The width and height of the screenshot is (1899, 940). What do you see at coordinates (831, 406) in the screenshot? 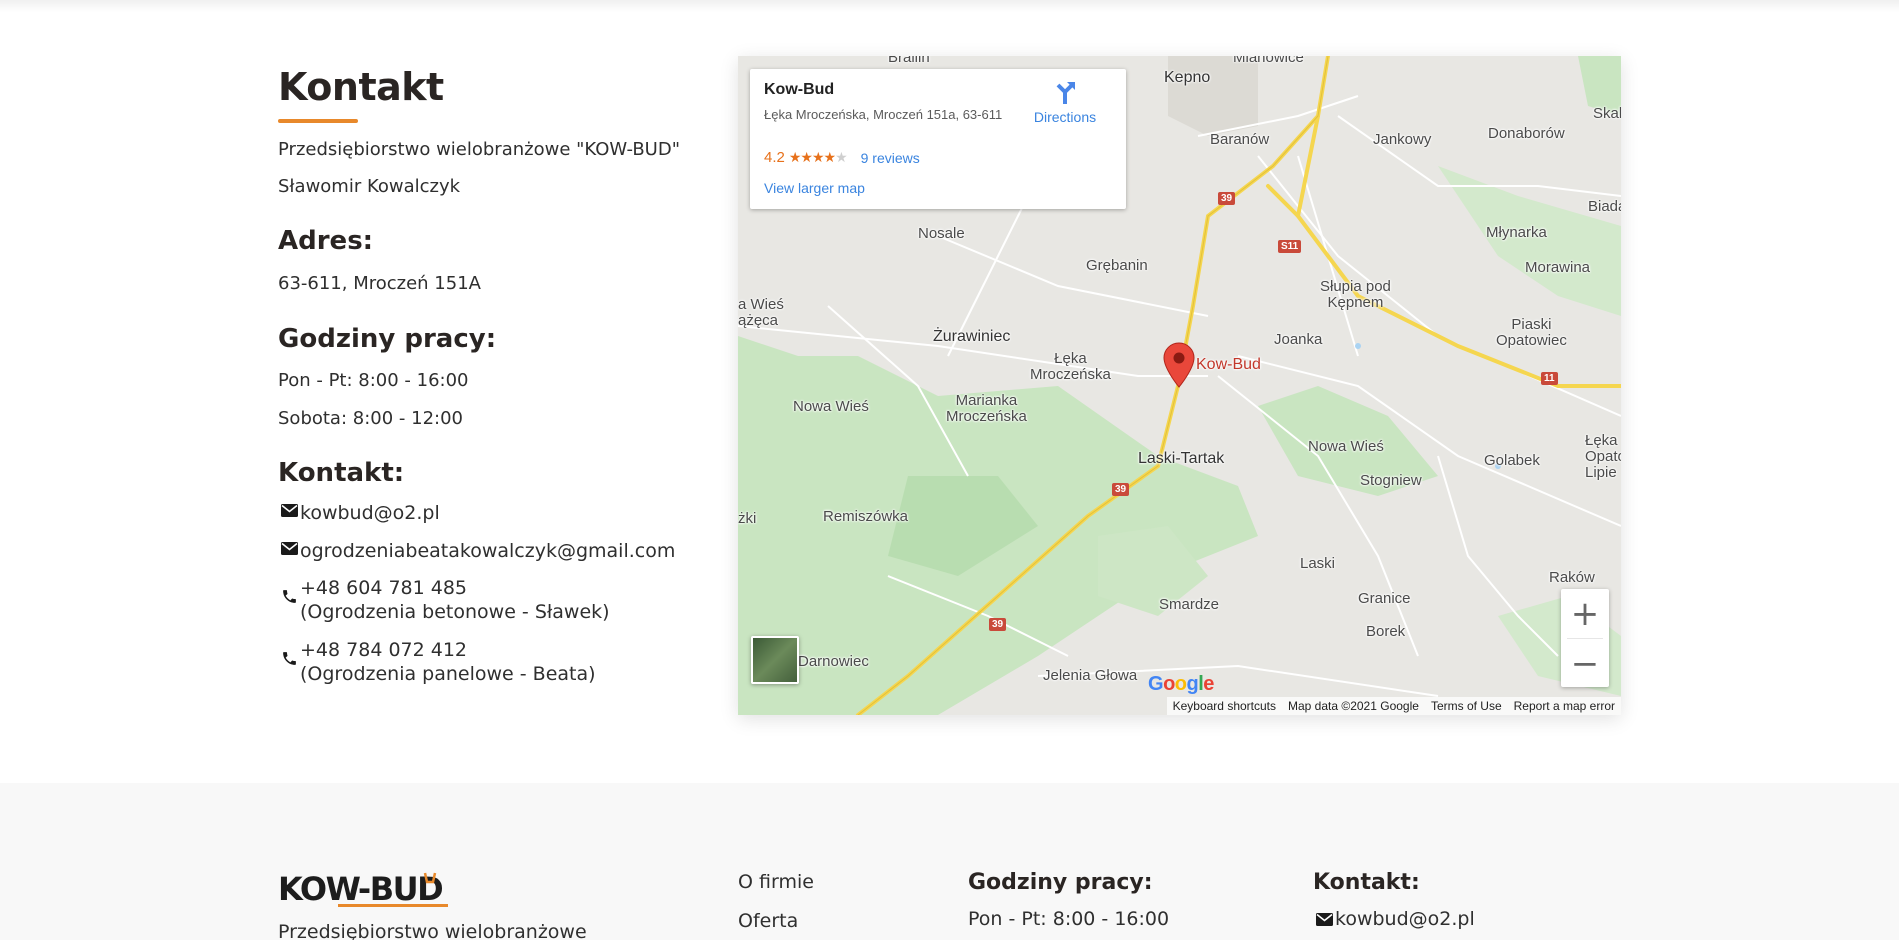
I see `place-nowa-wies-left: Nowa Wieś` at bounding box center [831, 406].